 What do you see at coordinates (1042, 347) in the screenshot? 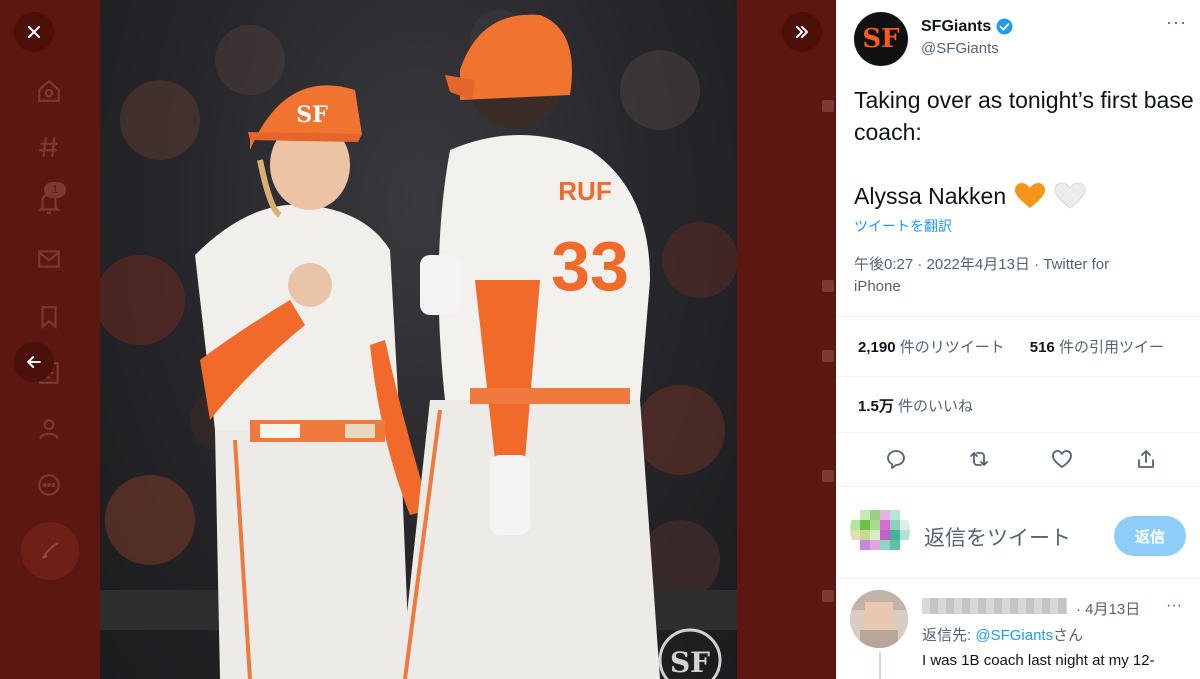
I see `quote-count: 516` at bounding box center [1042, 347].